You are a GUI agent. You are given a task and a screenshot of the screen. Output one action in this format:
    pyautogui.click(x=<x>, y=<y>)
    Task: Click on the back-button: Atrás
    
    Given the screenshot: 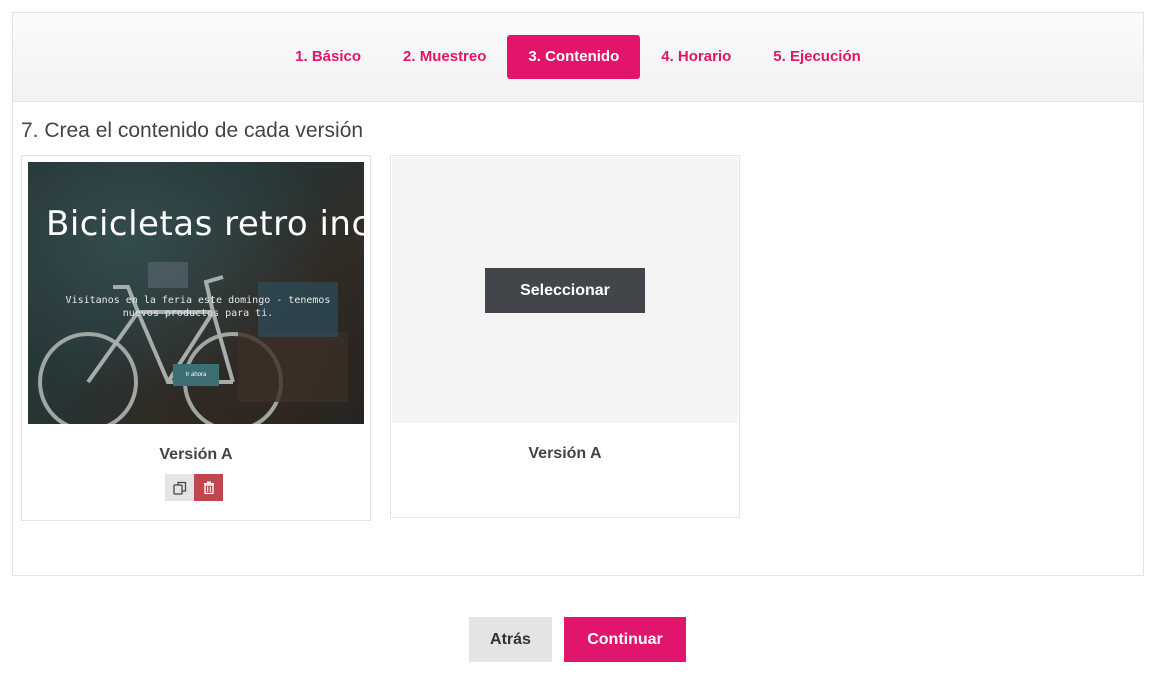 What is the action you would take?
    pyautogui.click(x=510, y=639)
    